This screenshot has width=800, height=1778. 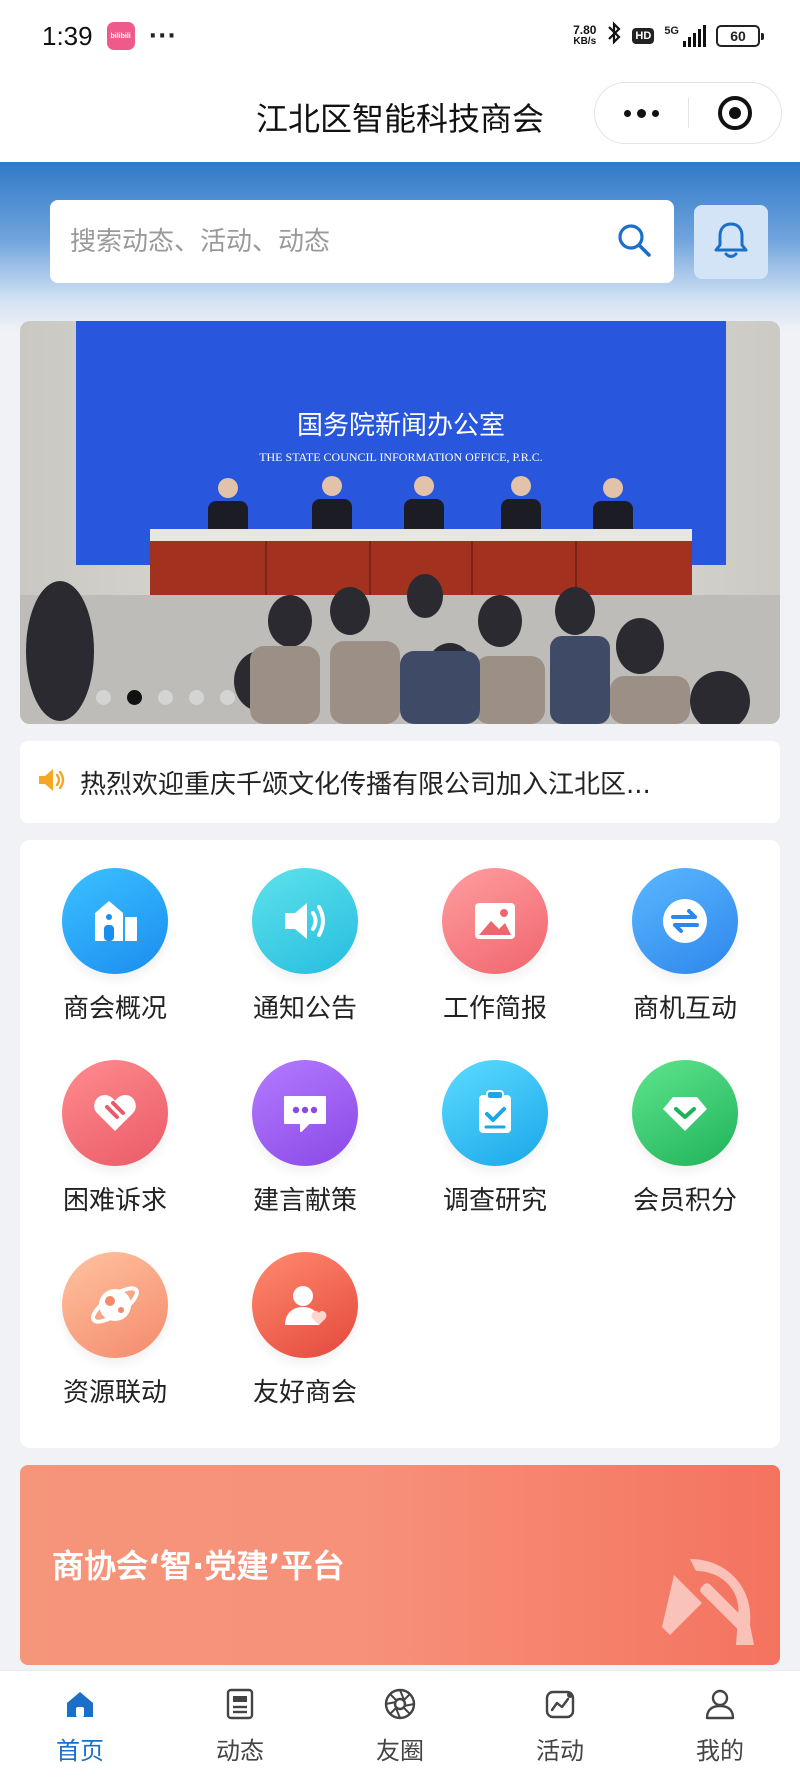 I want to click on net-speed: 7.80 KB/s, so click(x=584, y=36).